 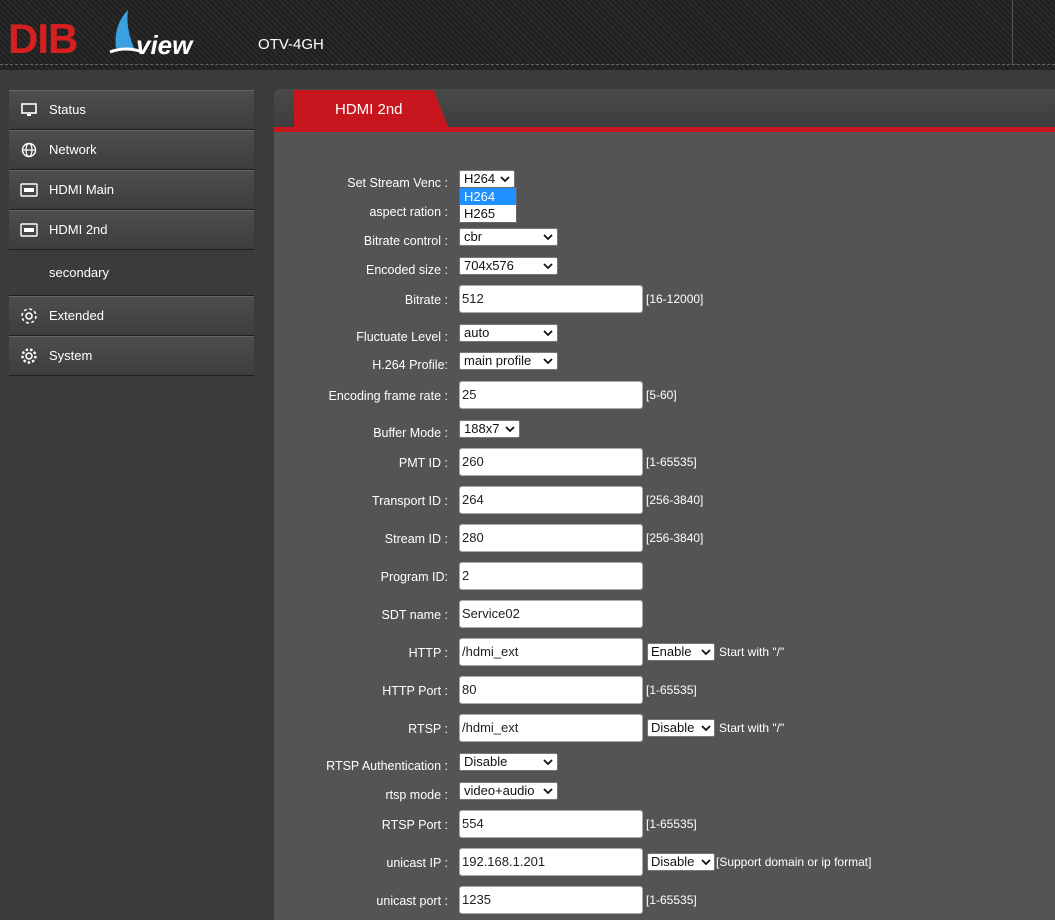 What do you see at coordinates (131, 316) in the screenshot?
I see `sidebar-item-extended: Extended` at bounding box center [131, 316].